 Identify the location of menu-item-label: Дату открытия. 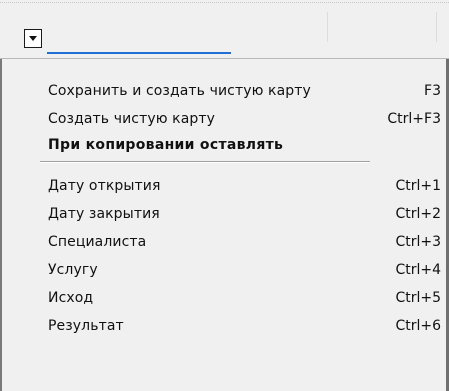
(104, 186).